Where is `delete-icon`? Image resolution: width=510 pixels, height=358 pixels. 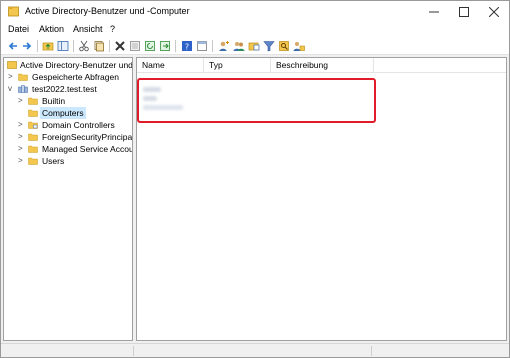 delete-icon is located at coordinates (120, 46).